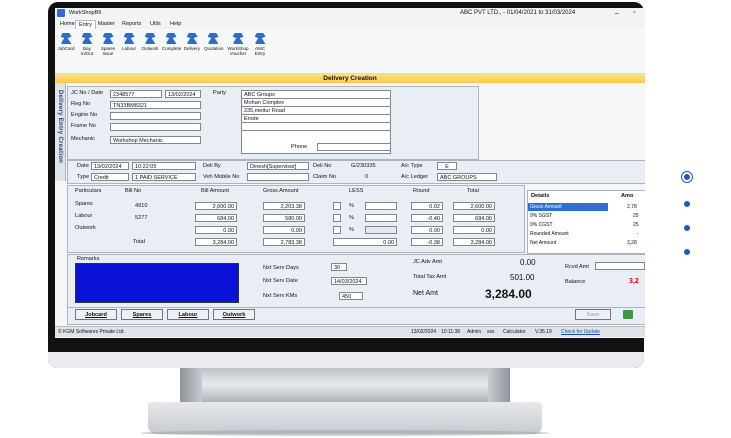 This screenshot has height=438, width=731. What do you see at coordinates (365, 242) in the screenshot?
I see `total-less: 0.00` at bounding box center [365, 242].